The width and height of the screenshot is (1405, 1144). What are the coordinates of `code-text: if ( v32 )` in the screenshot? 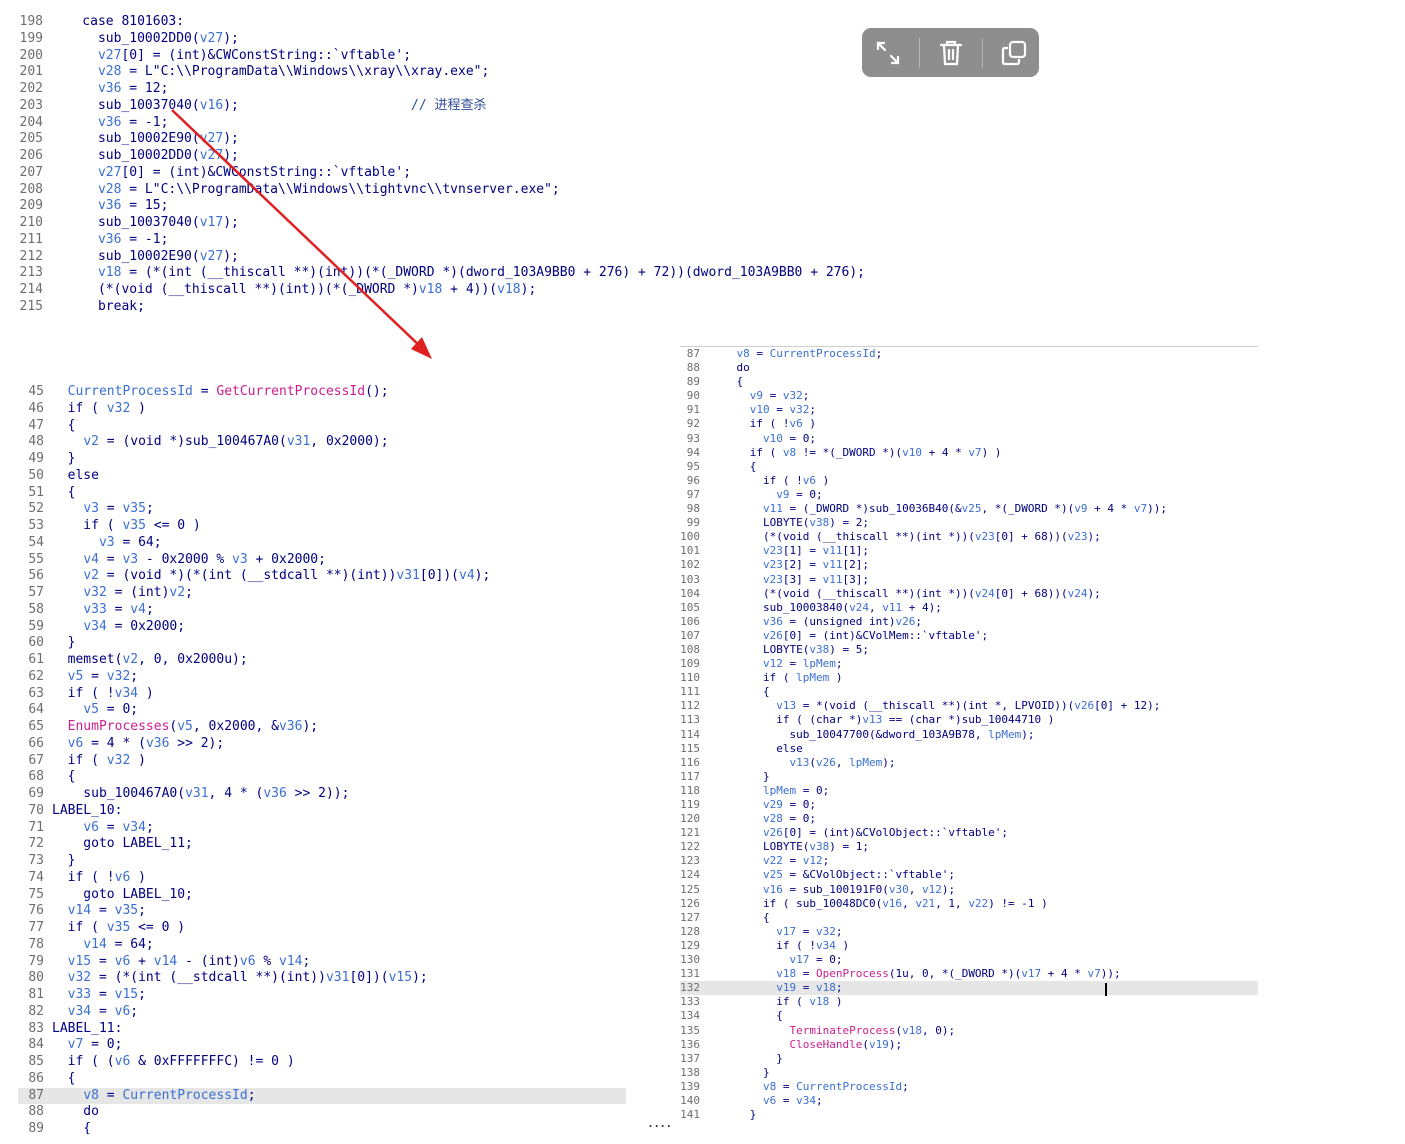 It's located at (99, 760).